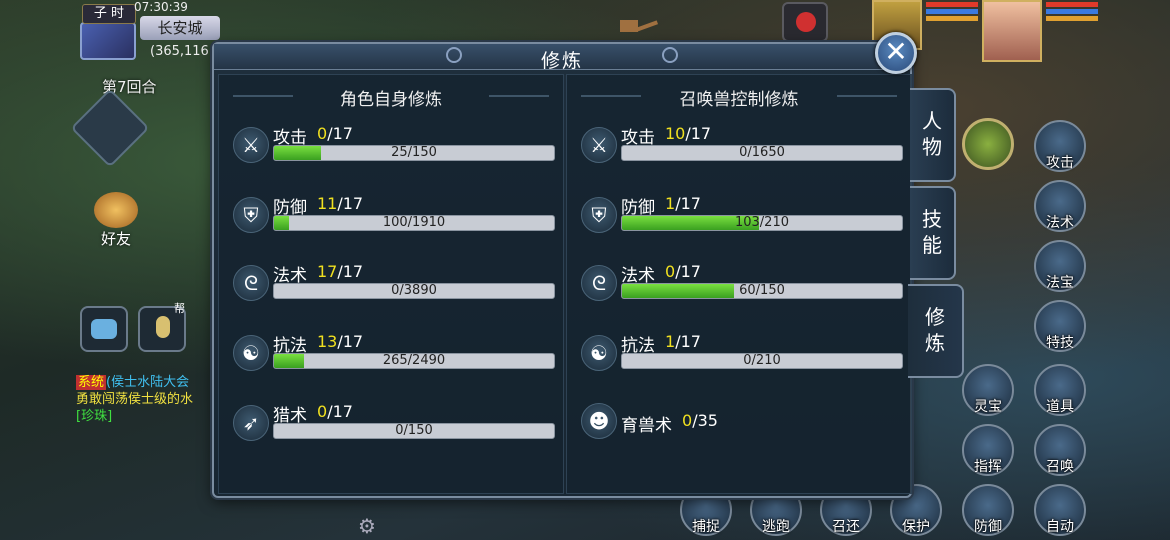 This screenshot has height=540, width=1170. I want to click on chat-line: 勇敢闯荡侯士级的水, so click(135, 399).